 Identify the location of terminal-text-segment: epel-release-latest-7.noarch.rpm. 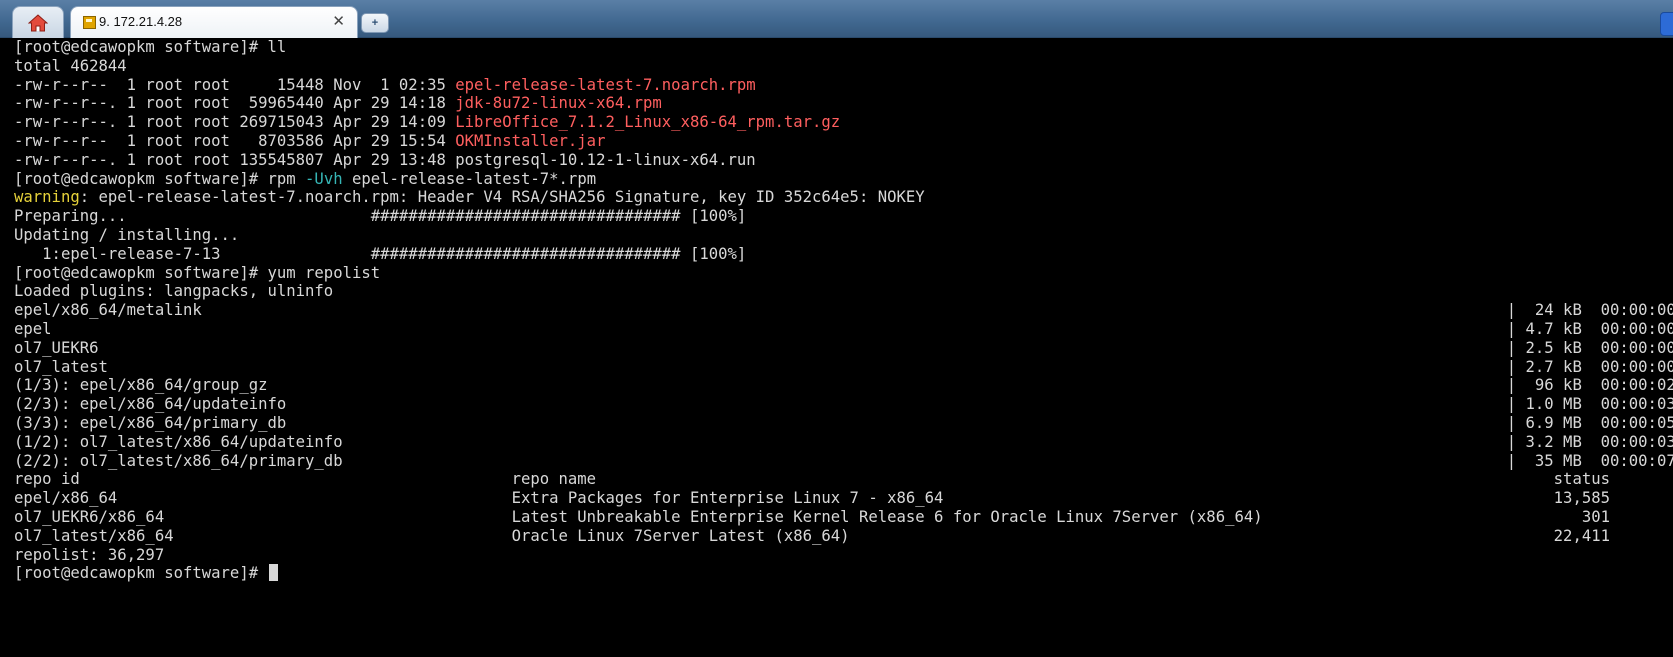
(605, 84).